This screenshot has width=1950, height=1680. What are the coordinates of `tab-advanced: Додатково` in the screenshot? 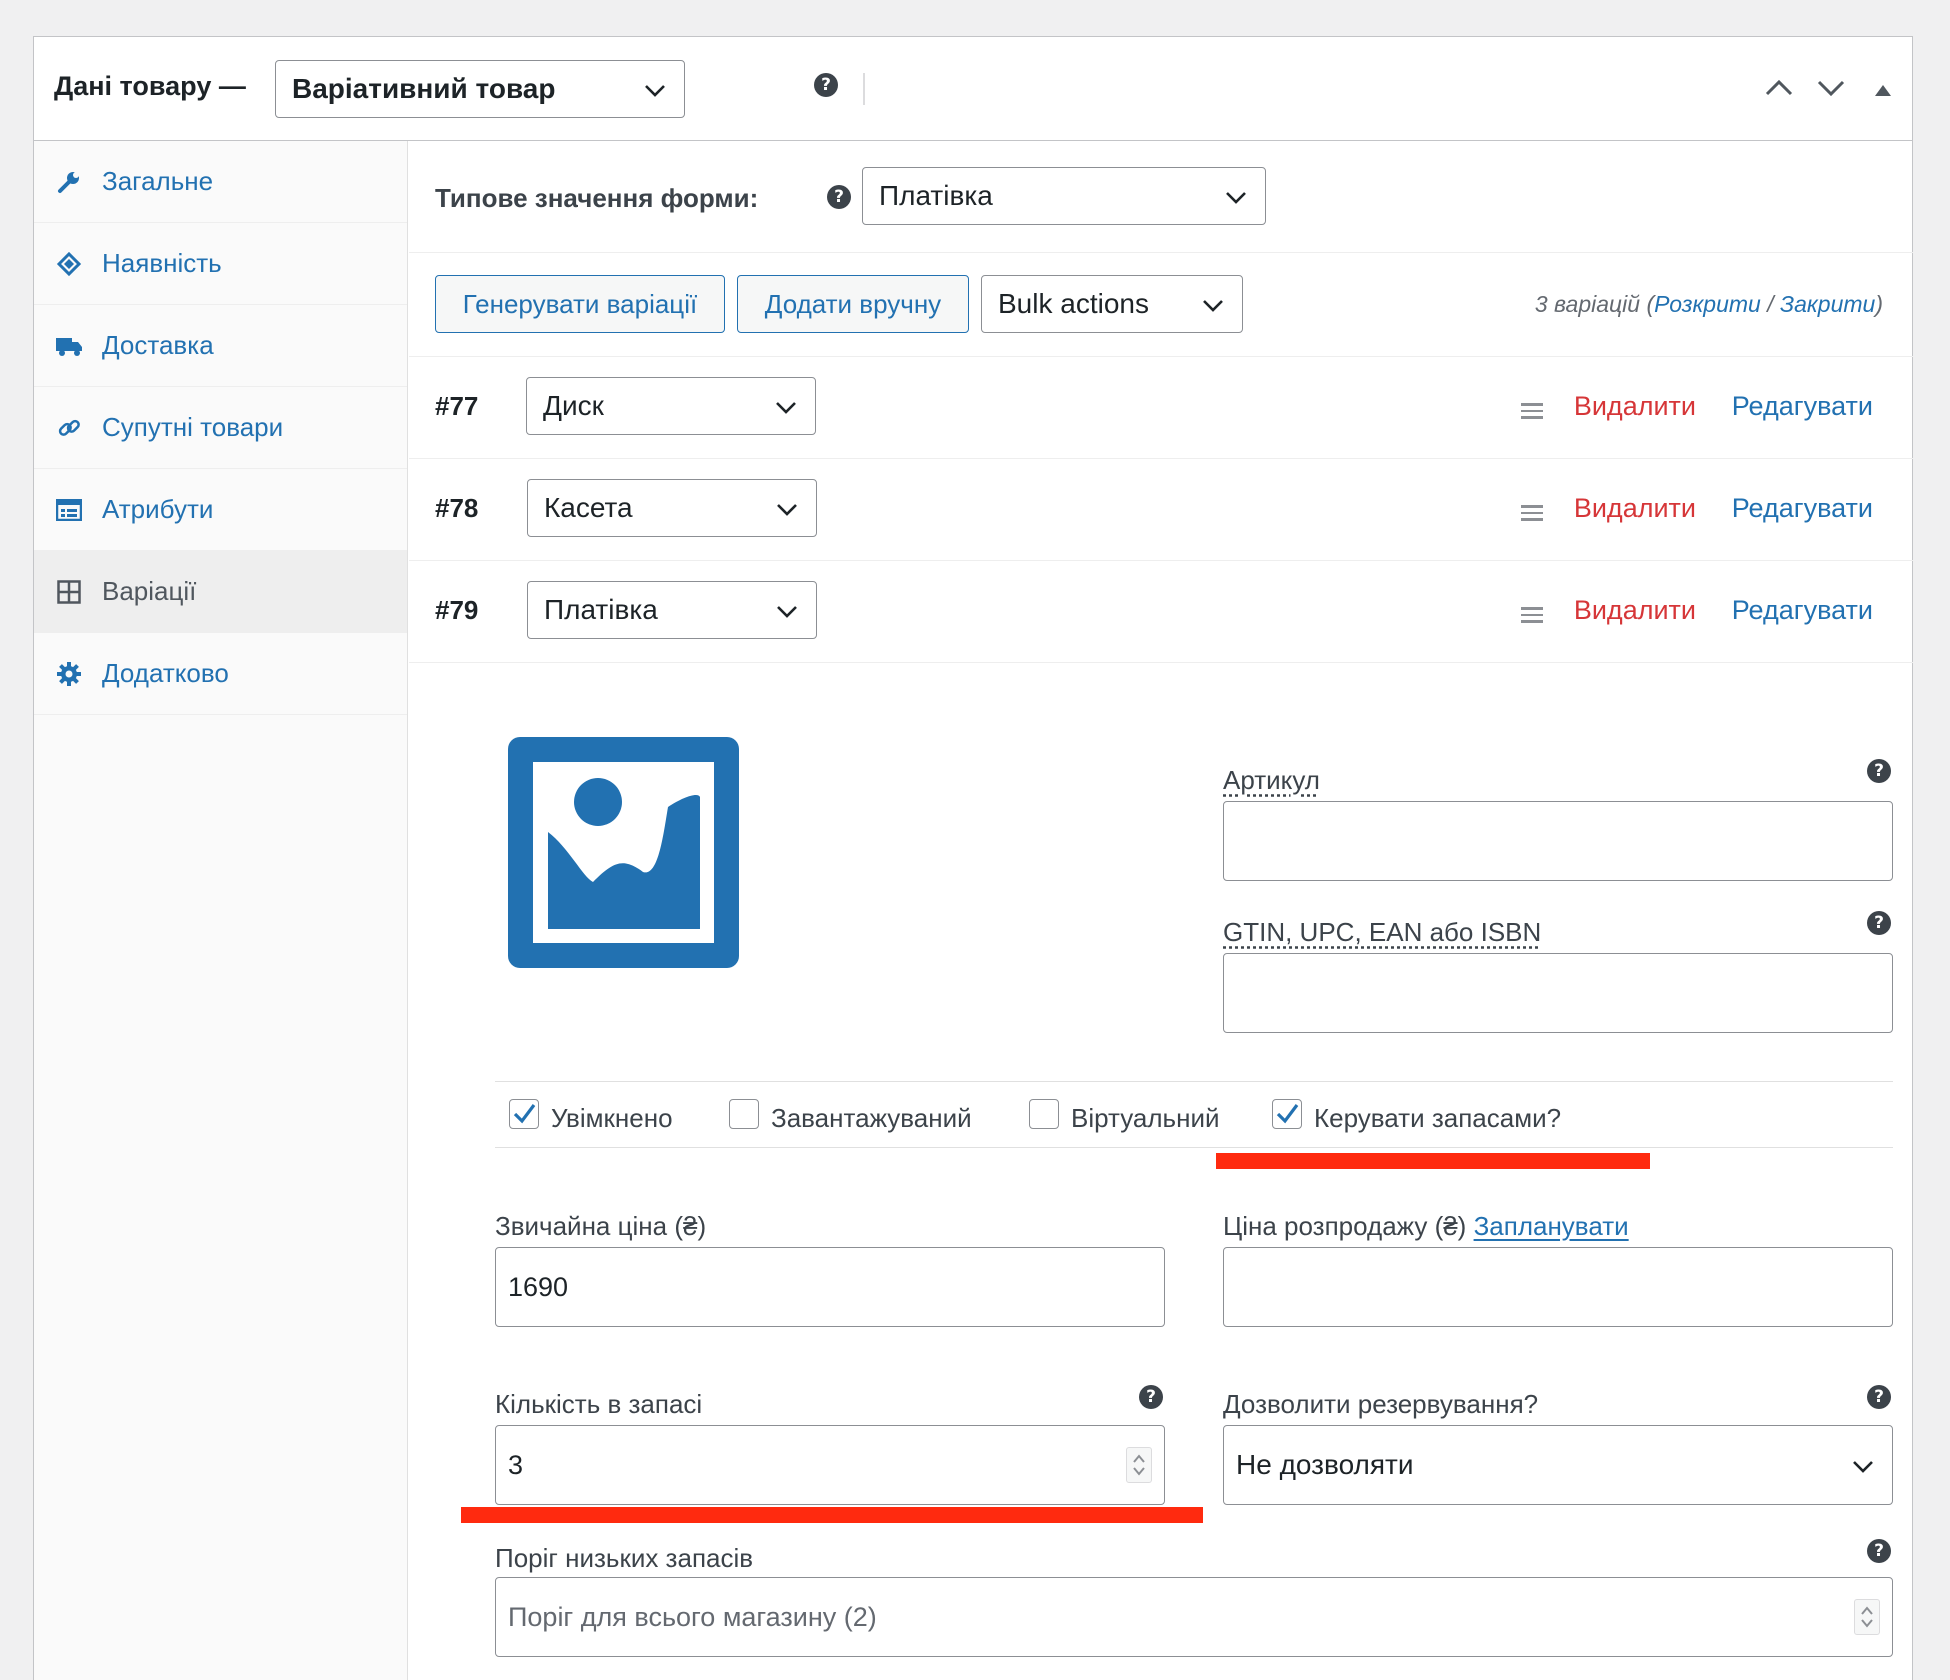 It's located at (220, 674).